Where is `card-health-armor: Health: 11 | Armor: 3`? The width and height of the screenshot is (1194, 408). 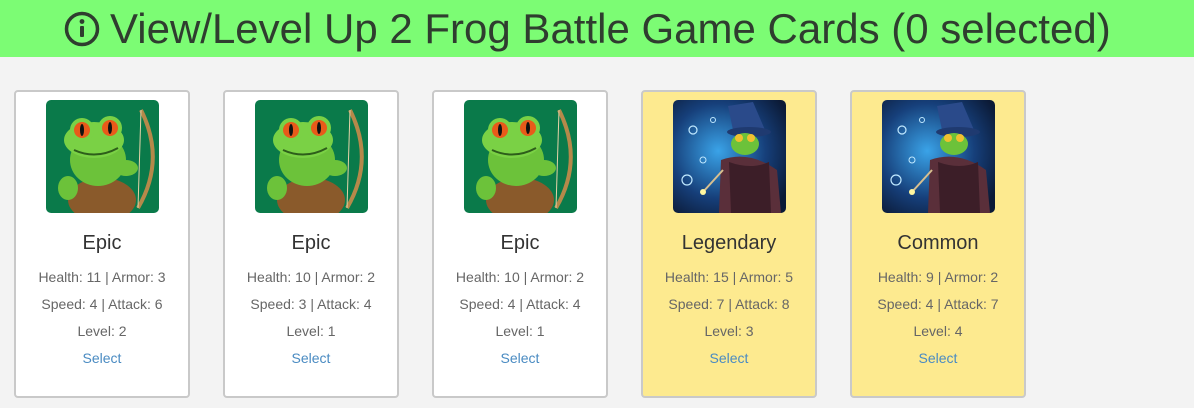
card-health-armor: Health: 11 | Armor: 3 is located at coordinates (102, 277).